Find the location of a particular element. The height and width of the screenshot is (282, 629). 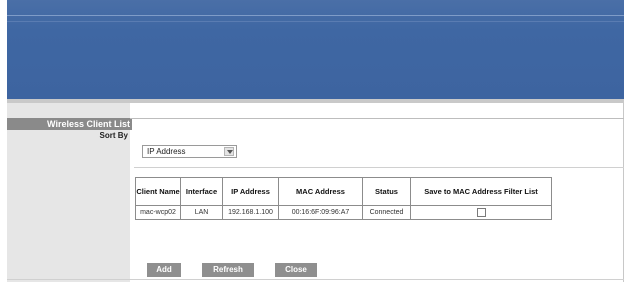

save-to-filter-checkbox is located at coordinates (481, 212).